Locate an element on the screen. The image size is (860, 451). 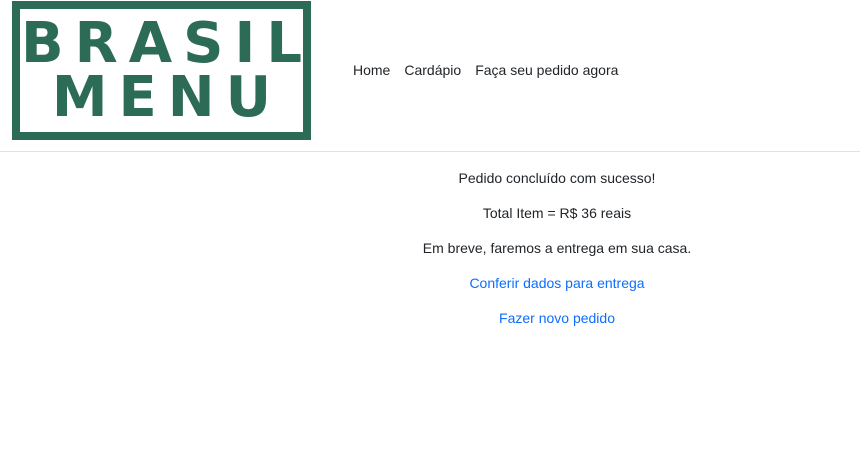
check-delivery-data-link: Conferir dados para entrega is located at coordinates (430, 283).